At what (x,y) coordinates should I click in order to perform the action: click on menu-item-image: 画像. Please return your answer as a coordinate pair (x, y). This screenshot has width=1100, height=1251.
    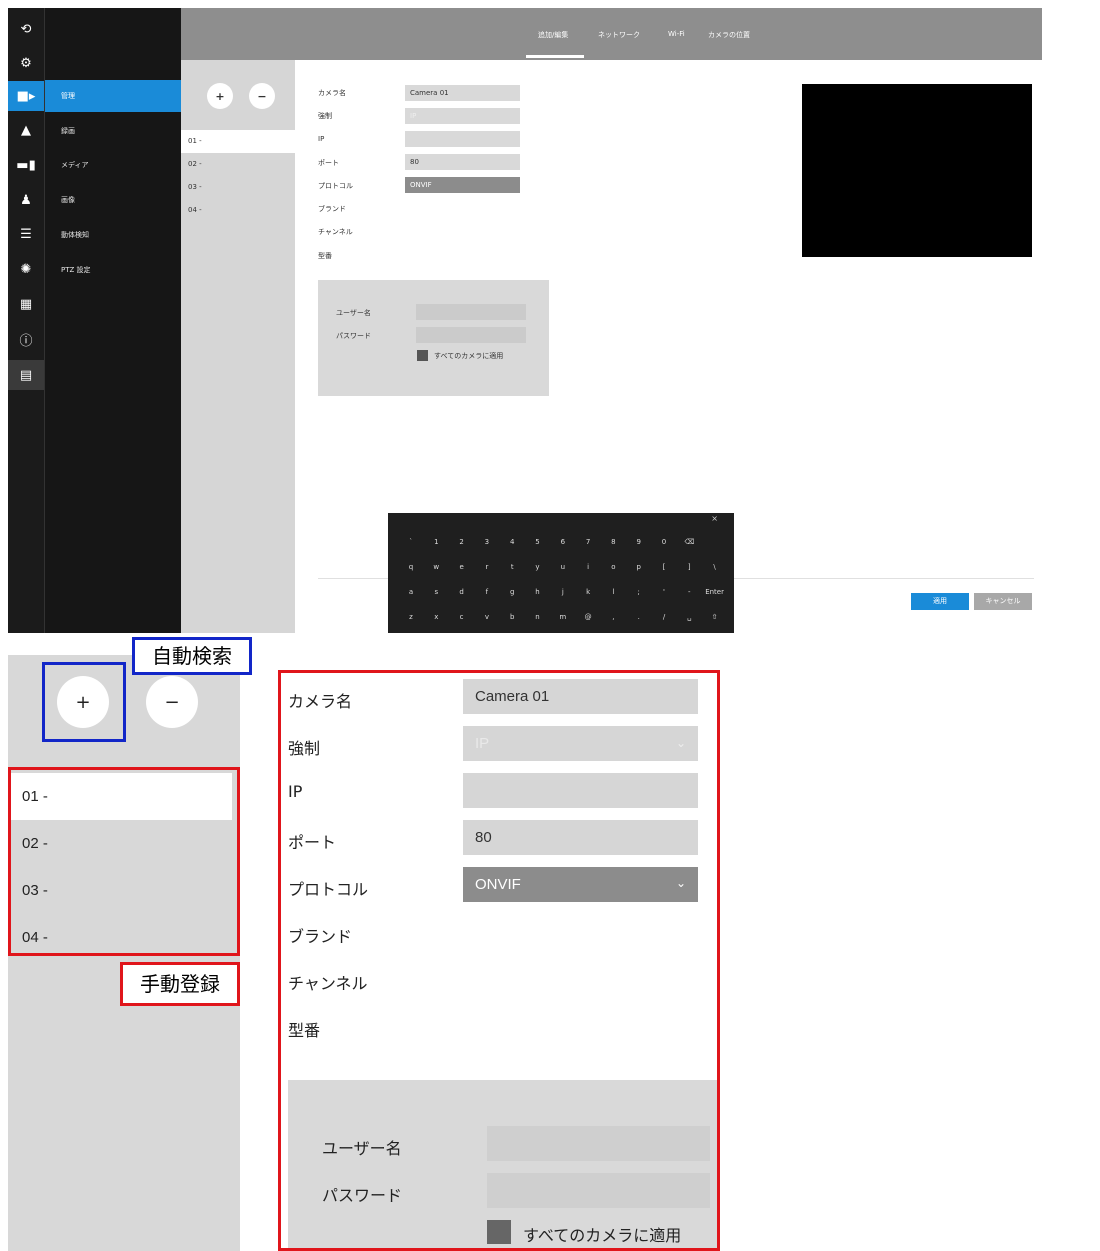
    Looking at the image, I should click on (113, 200).